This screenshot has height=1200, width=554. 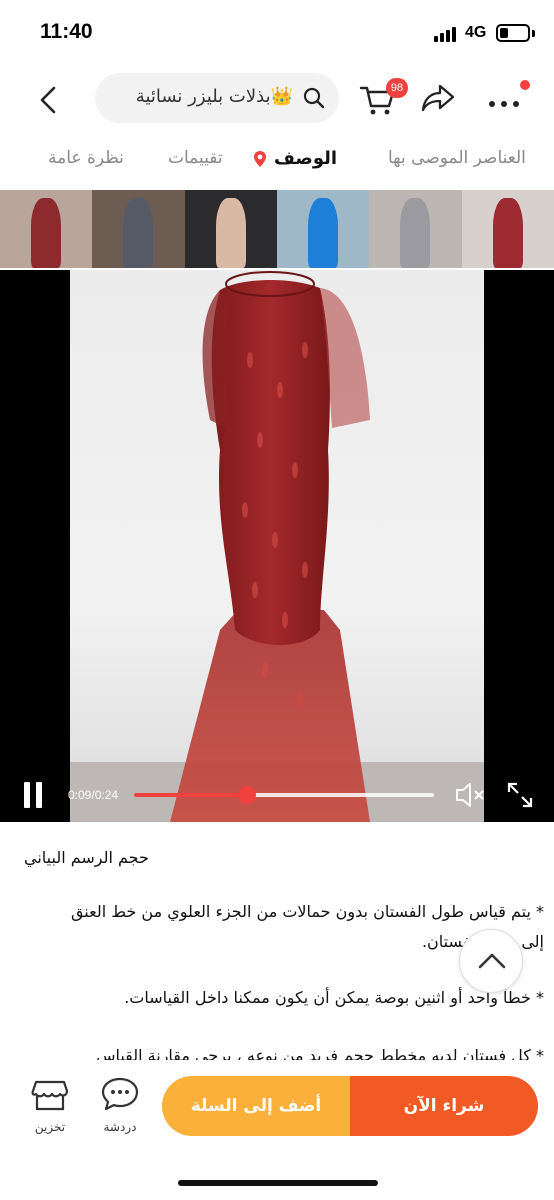 What do you see at coordinates (447, 34) in the screenshot?
I see `signal-icon` at bounding box center [447, 34].